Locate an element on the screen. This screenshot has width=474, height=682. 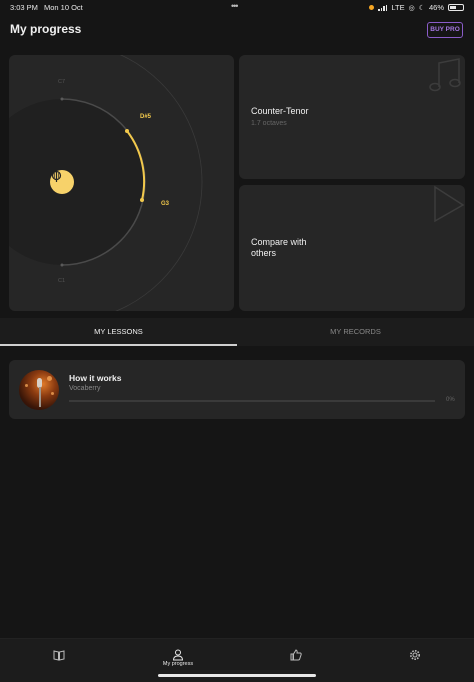
microphone-button is located at coordinates (62, 182).